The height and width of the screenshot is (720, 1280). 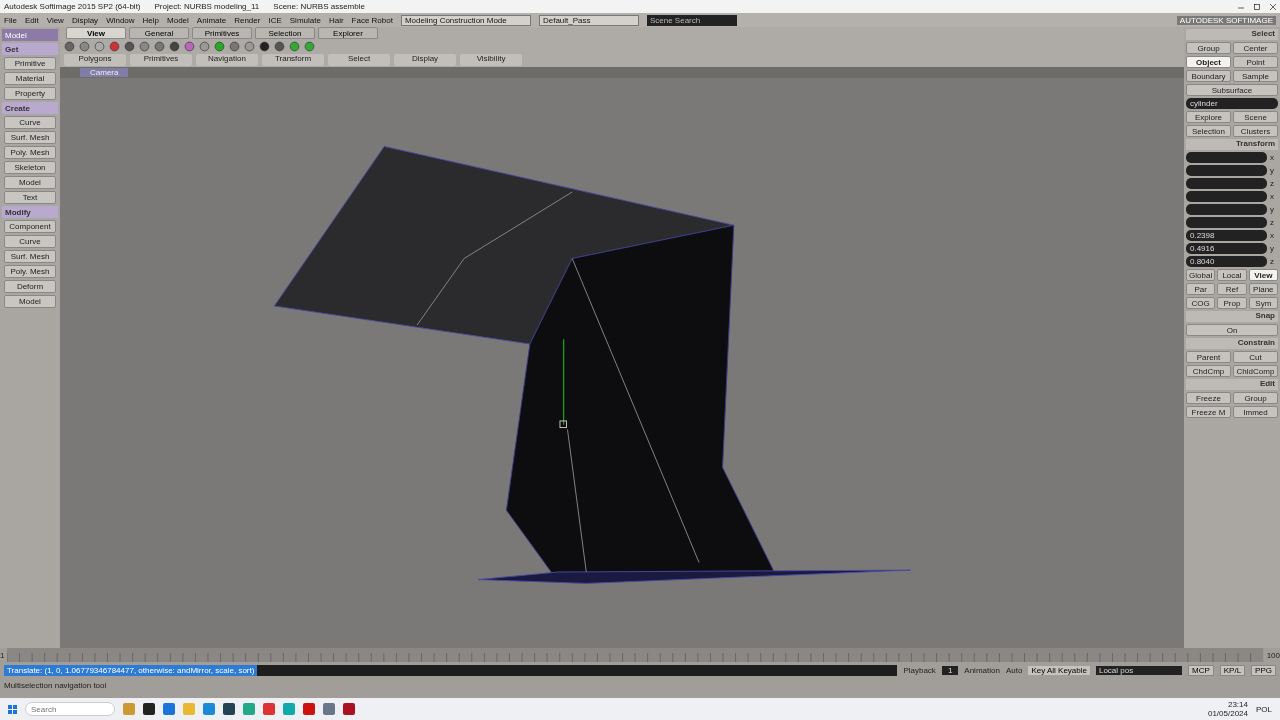 I want to click on select-button: Boundary, so click(x=1208, y=76).